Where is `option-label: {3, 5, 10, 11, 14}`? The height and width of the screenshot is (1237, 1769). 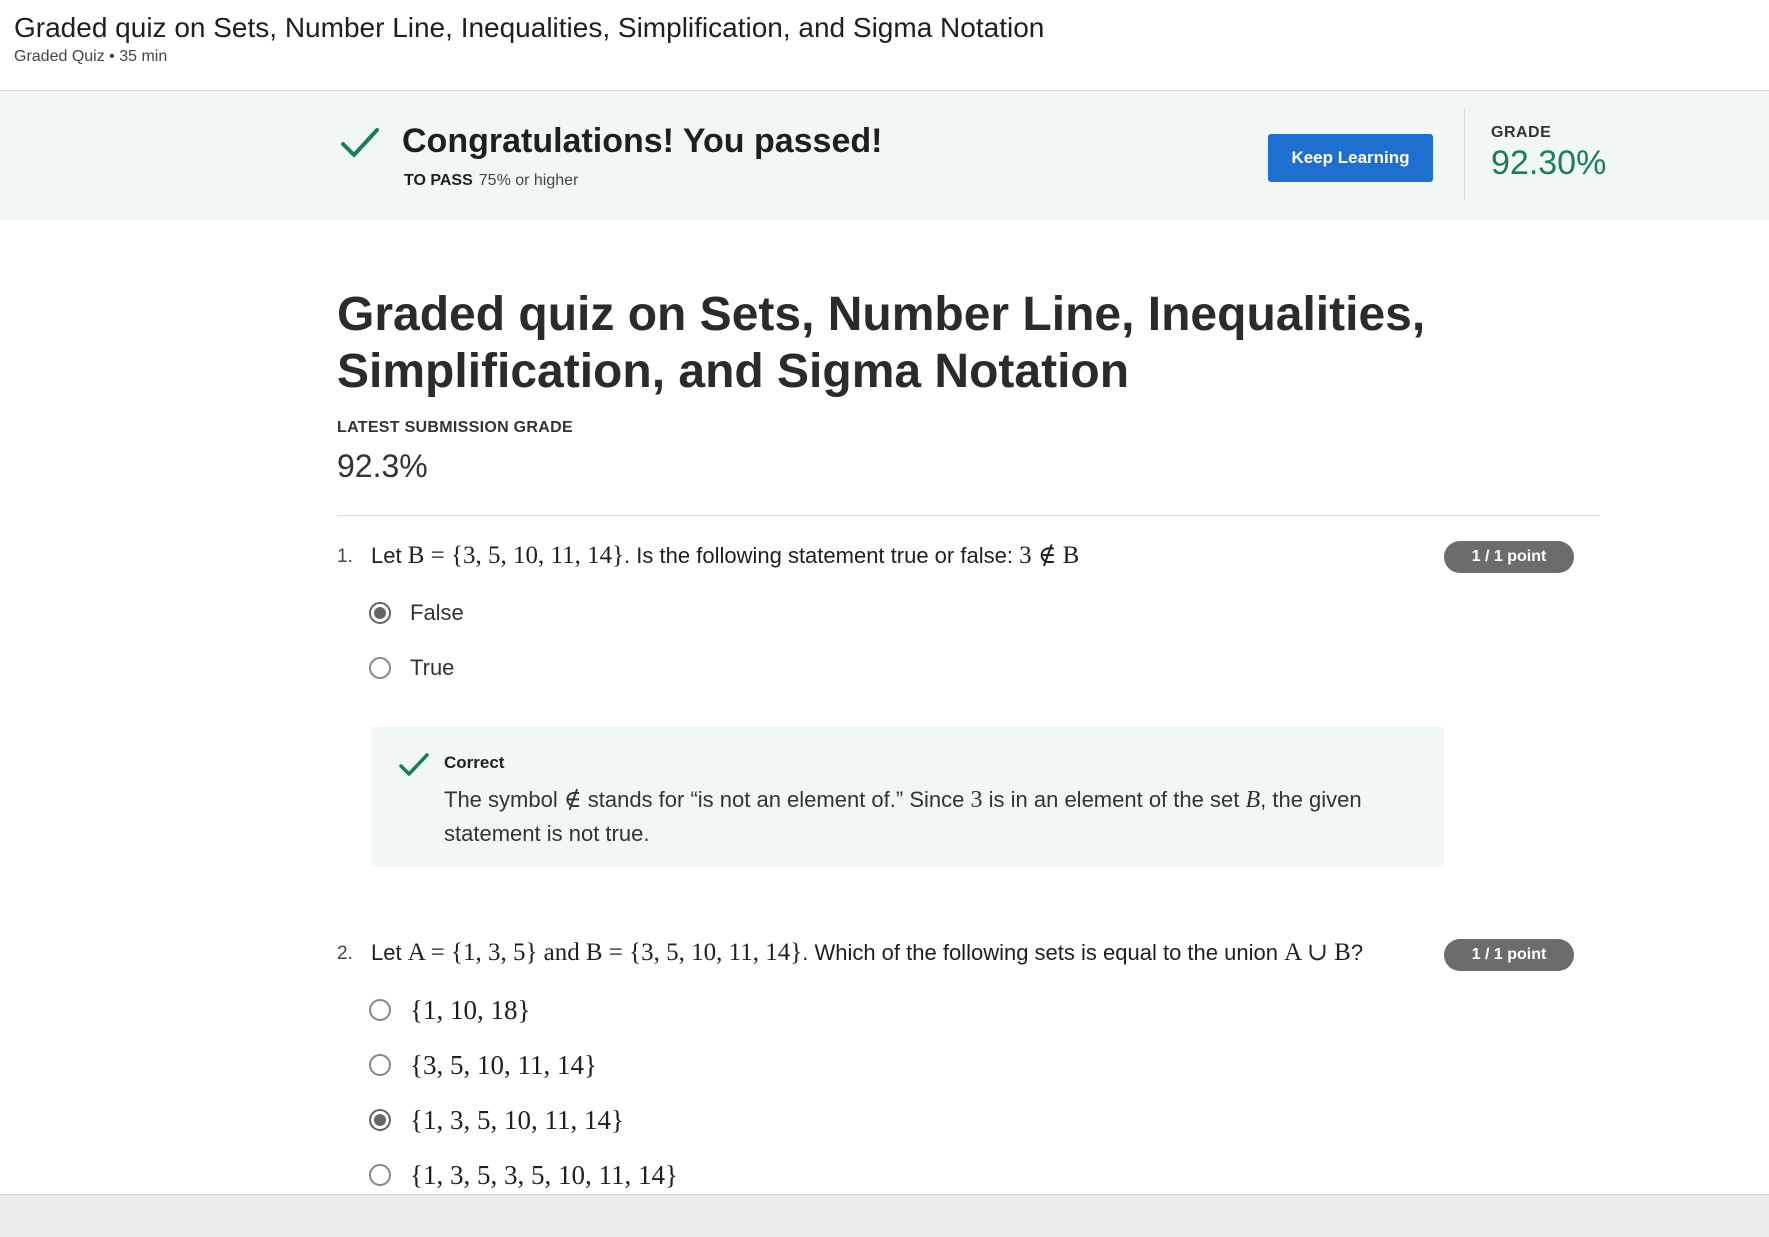 option-label: {3, 5, 10, 11, 14} is located at coordinates (503, 1064).